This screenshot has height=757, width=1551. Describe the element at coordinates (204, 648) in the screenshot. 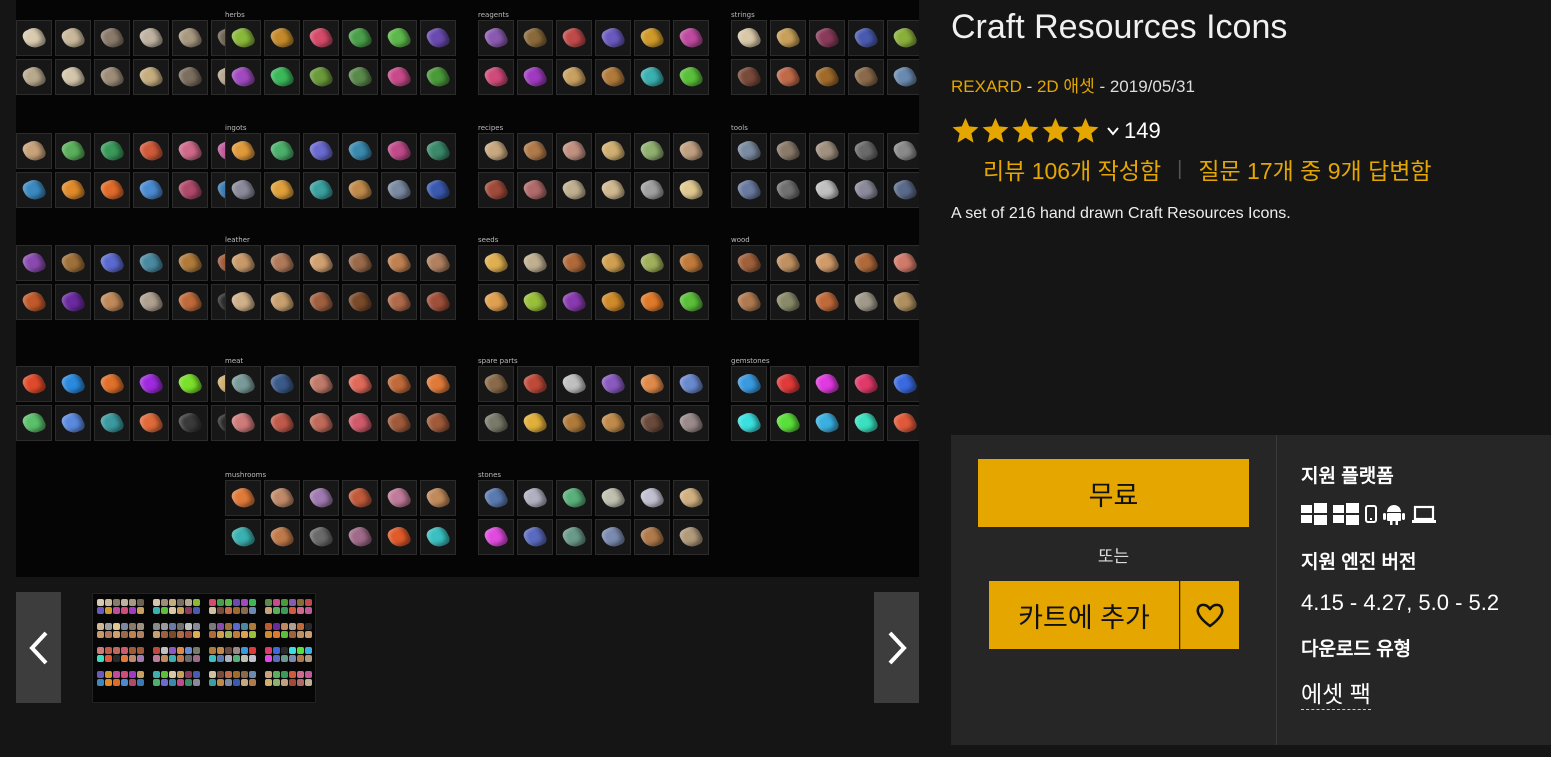

I see `gallery-thumbnail` at that location.